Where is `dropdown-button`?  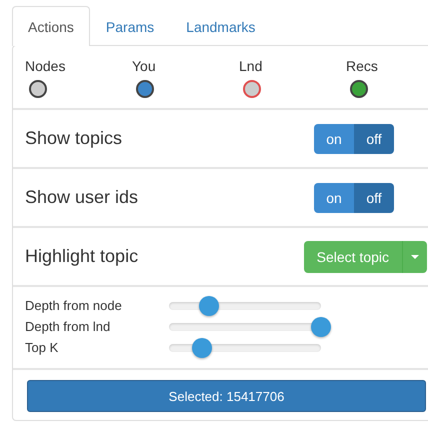
dropdown-button is located at coordinates (414, 256).